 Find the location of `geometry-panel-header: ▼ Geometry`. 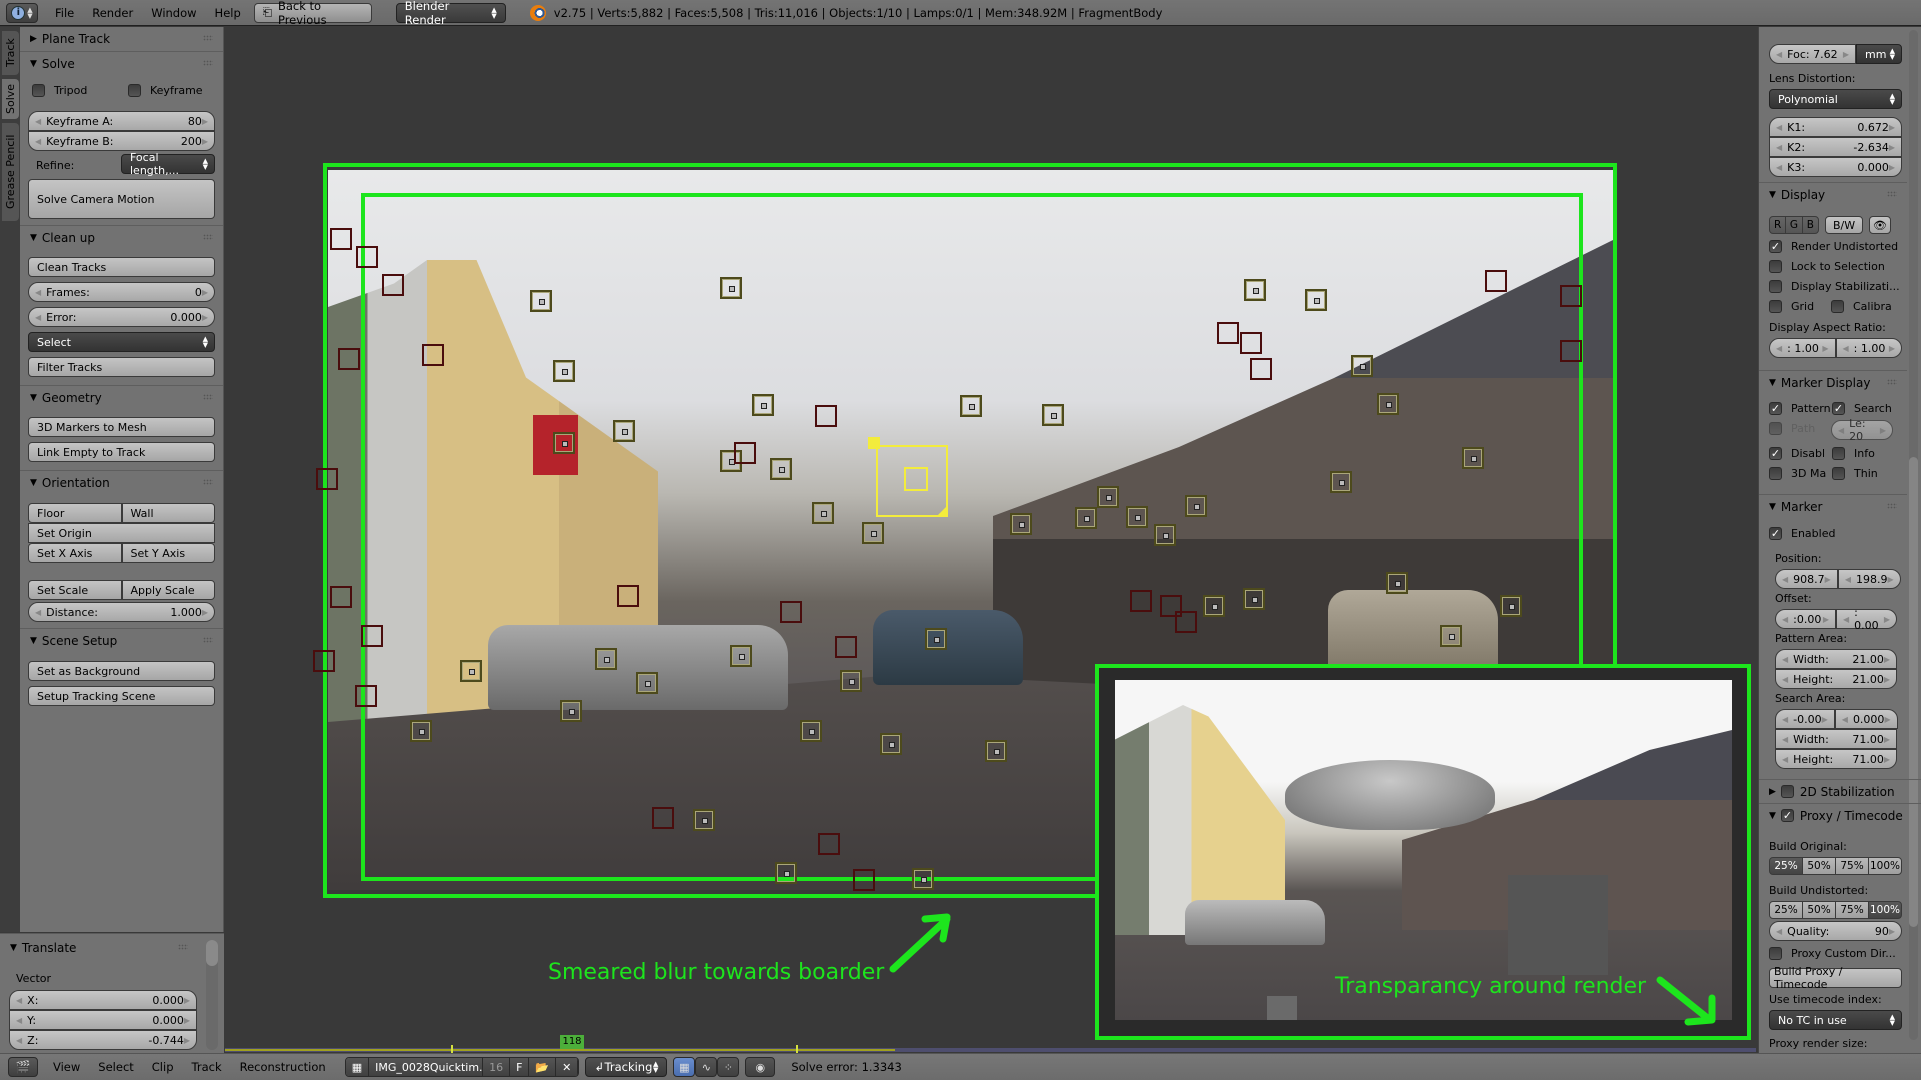

geometry-panel-header: ▼ Geometry is located at coordinates (121, 397).